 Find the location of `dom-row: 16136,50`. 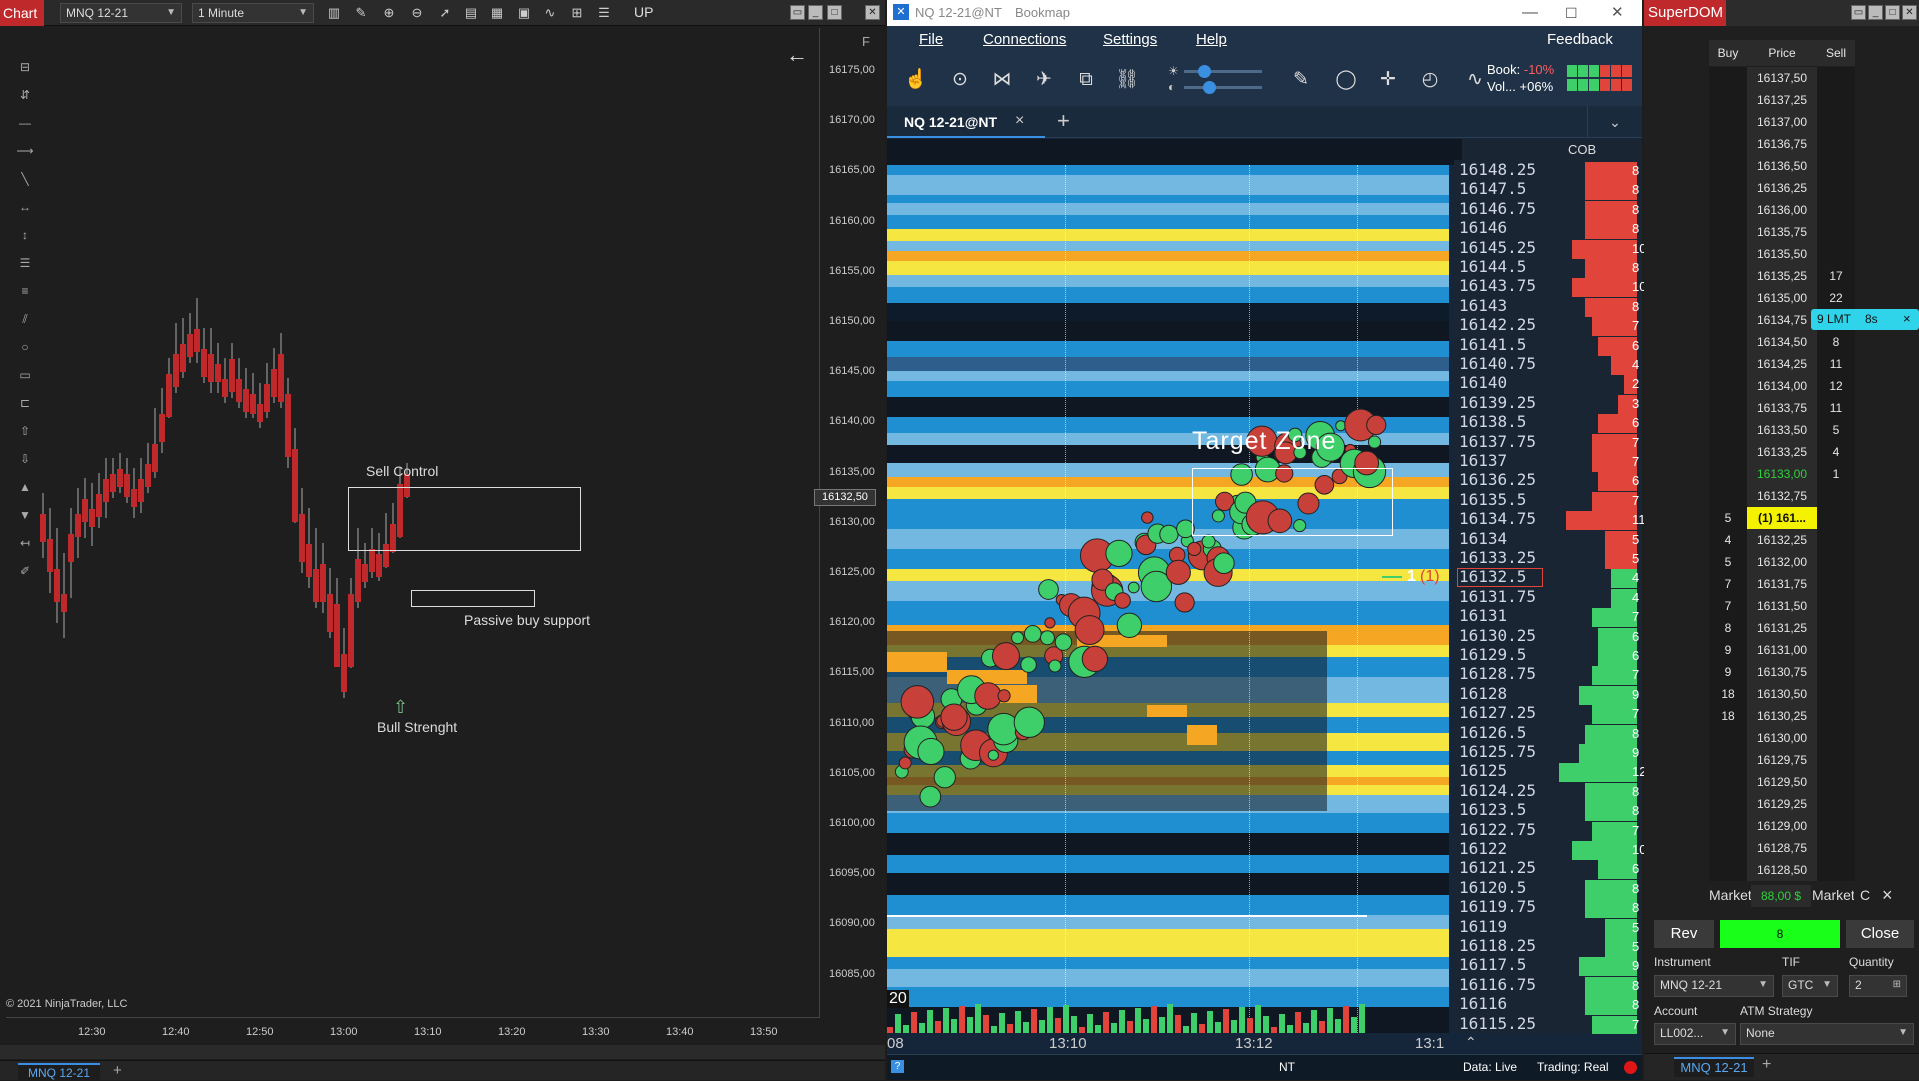

dom-row: 16136,50 is located at coordinates (1782, 166).